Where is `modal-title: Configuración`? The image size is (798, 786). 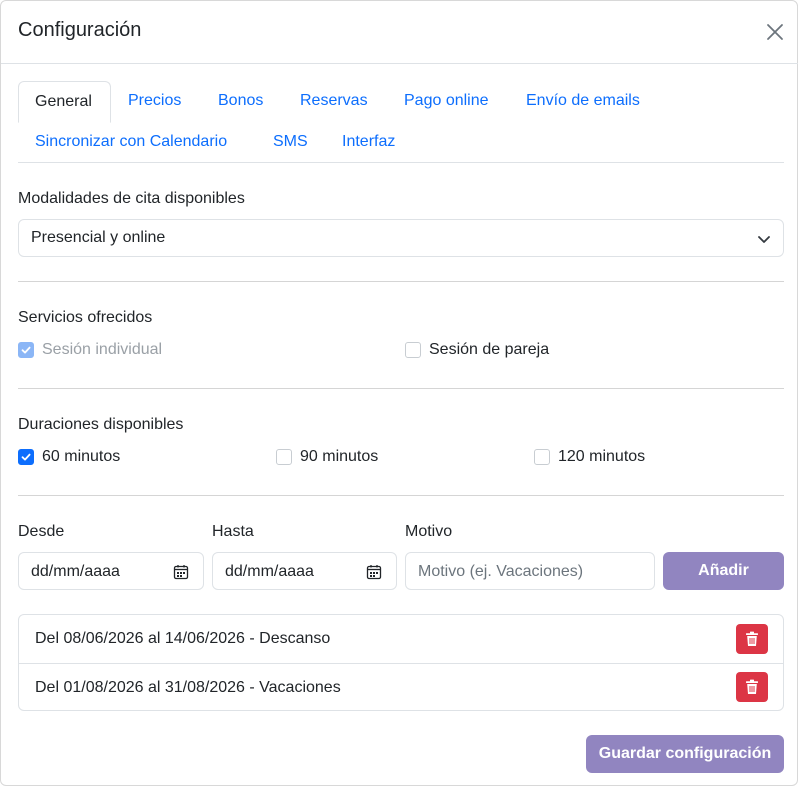 modal-title: Configuración is located at coordinates (80, 30).